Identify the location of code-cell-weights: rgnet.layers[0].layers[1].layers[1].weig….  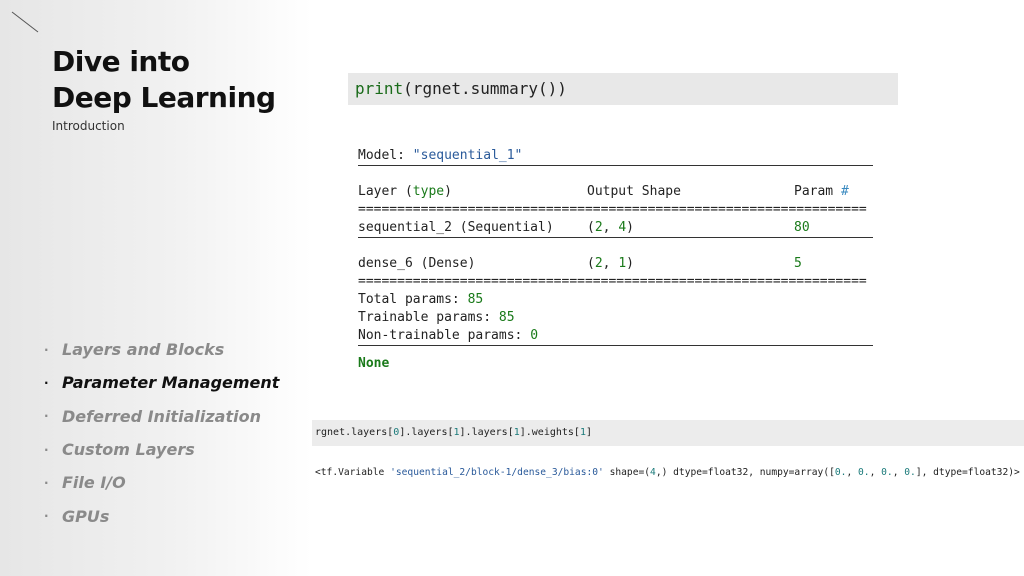
(668, 433).